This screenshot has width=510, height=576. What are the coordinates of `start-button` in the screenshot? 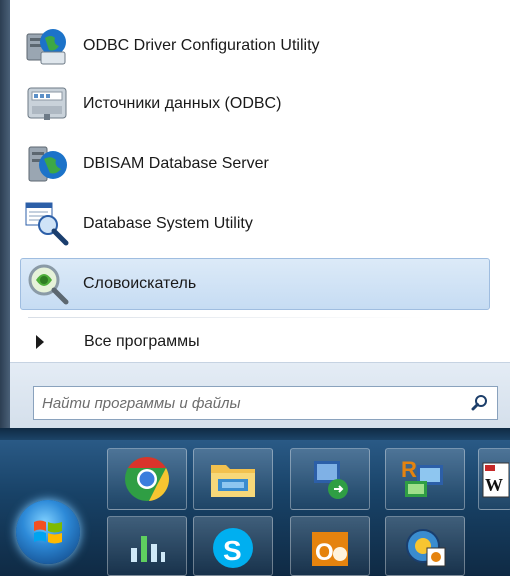 It's located at (48, 532).